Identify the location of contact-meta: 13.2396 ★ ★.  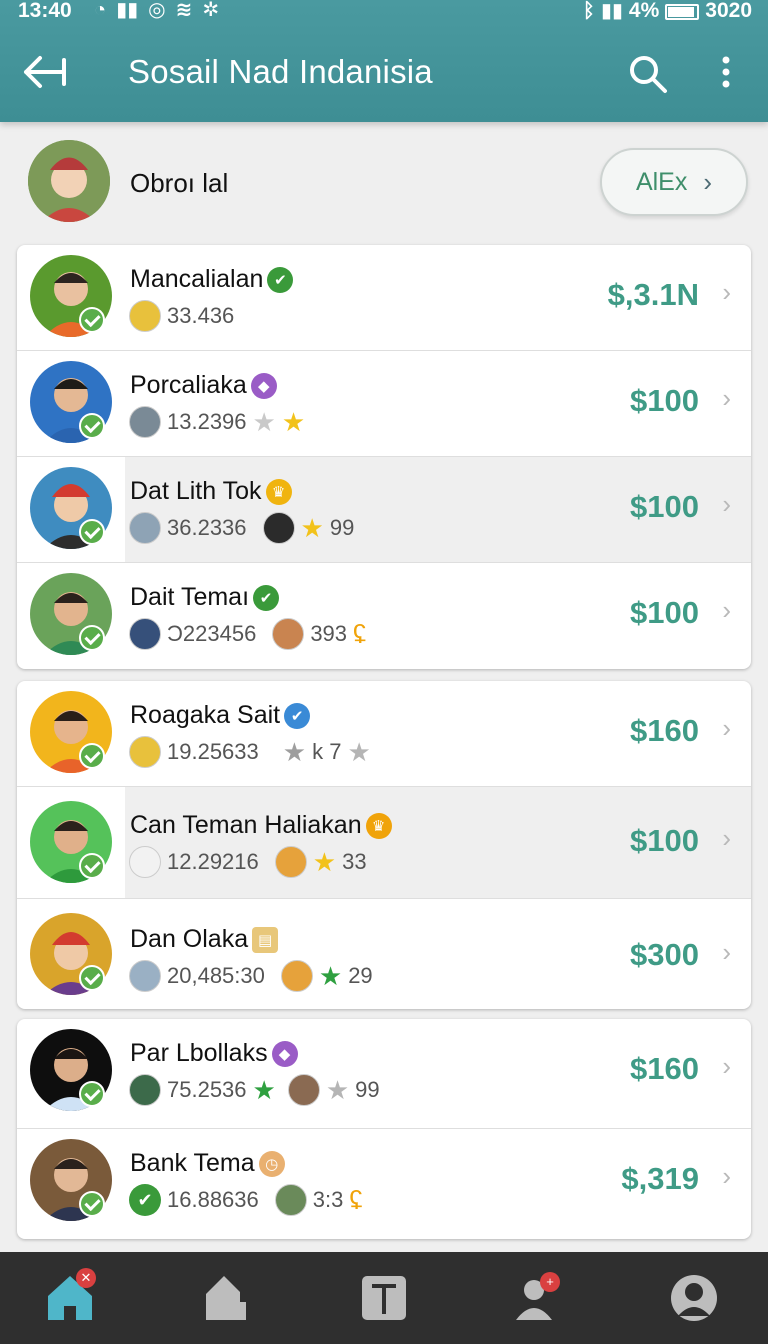
(217, 422).